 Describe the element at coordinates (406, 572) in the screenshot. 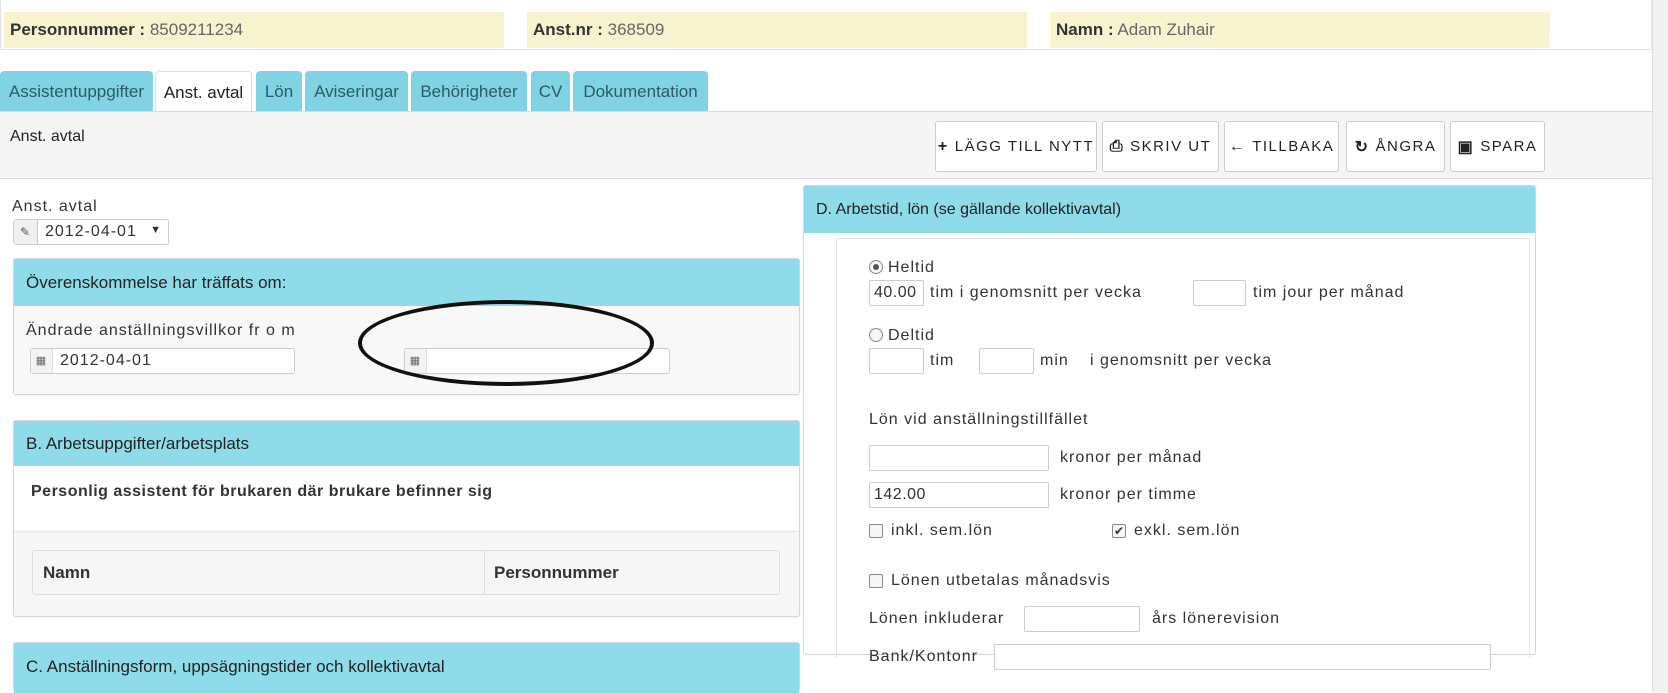

I see `client-table-header: Namn Personnummer` at that location.